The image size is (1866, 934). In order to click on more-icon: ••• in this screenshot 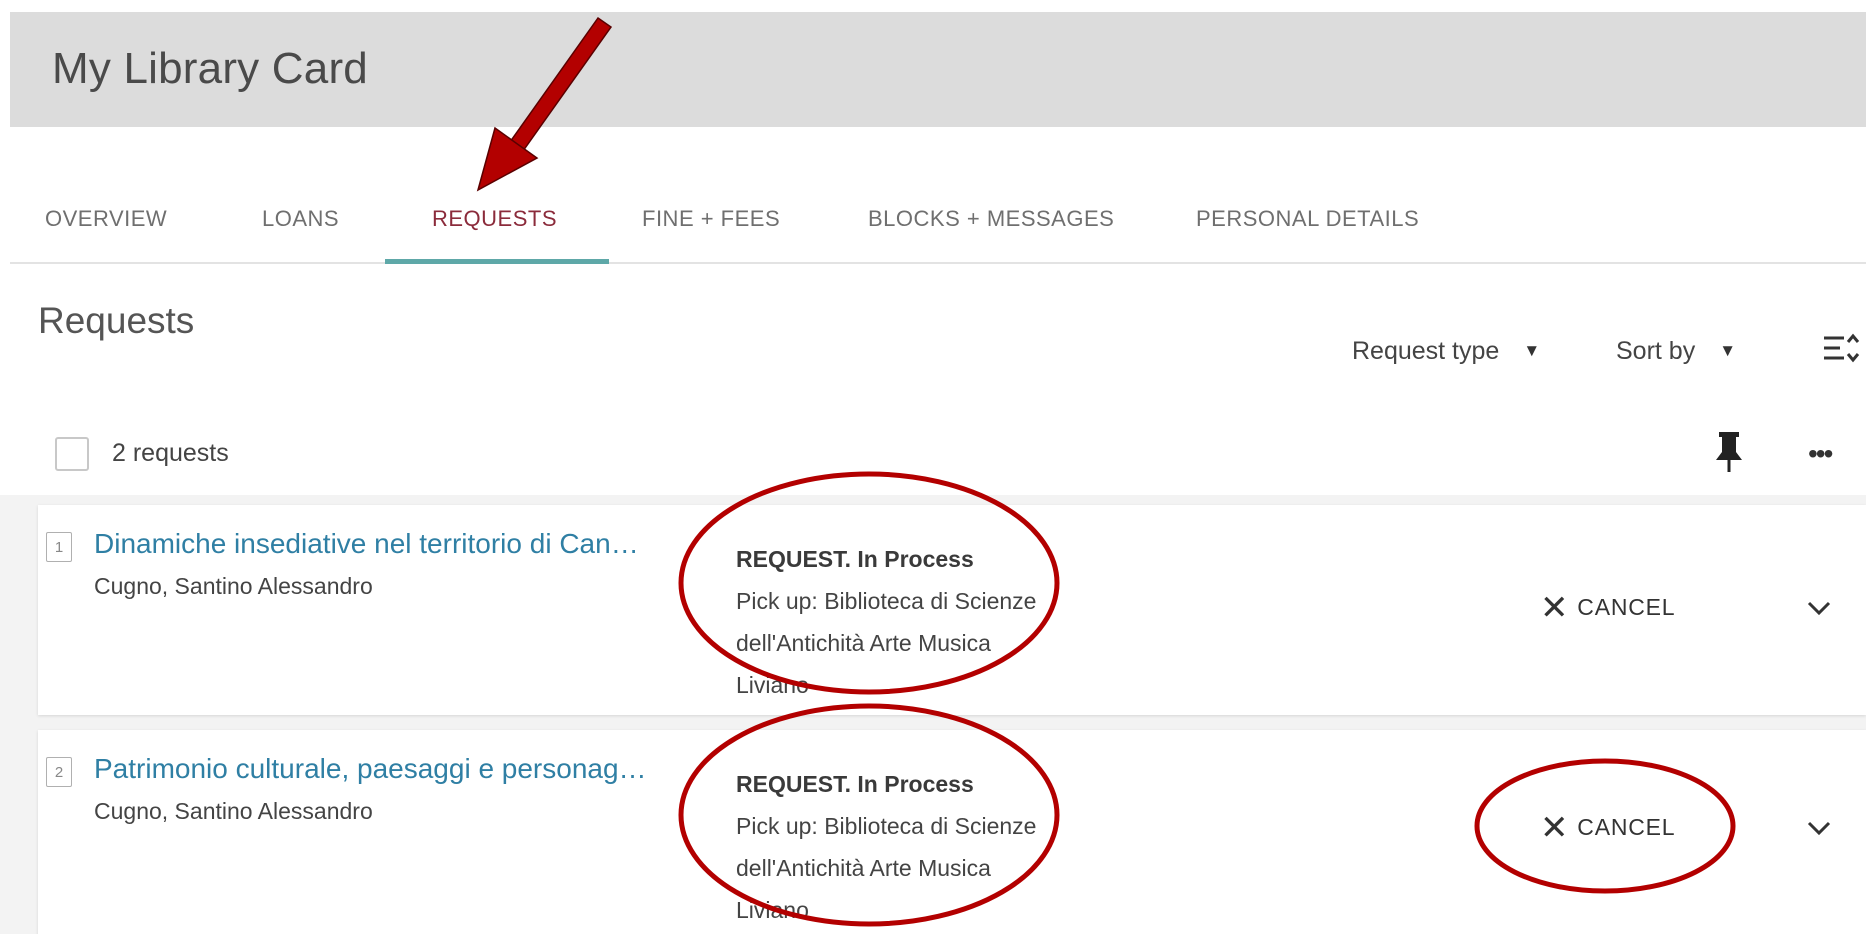, I will do `click(1820, 454)`.